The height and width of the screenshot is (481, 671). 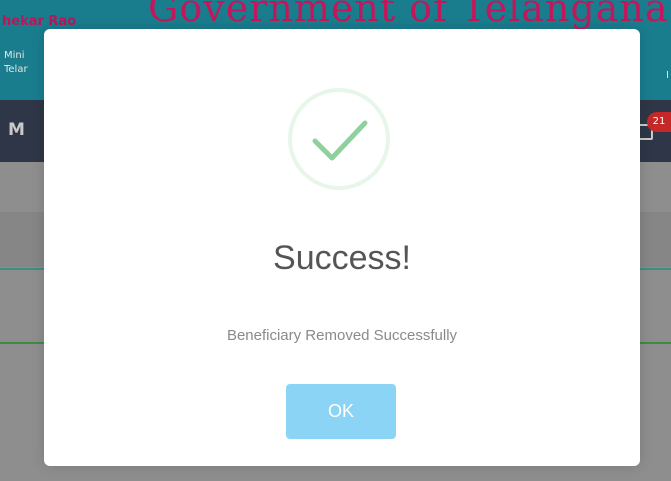 I want to click on header-subtitle-line1: Mini, so click(x=14, y=55).